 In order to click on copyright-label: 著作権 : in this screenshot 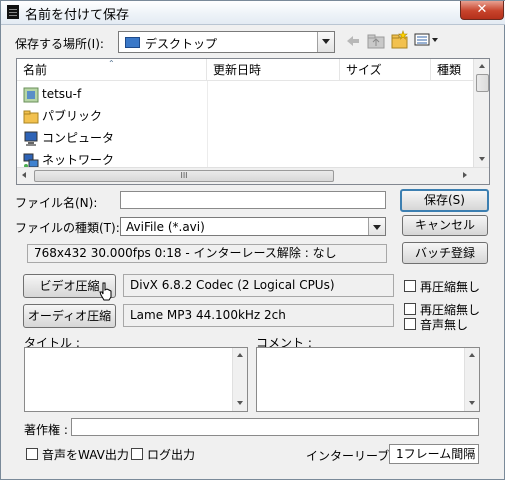, I will do `click(46, 430)`.